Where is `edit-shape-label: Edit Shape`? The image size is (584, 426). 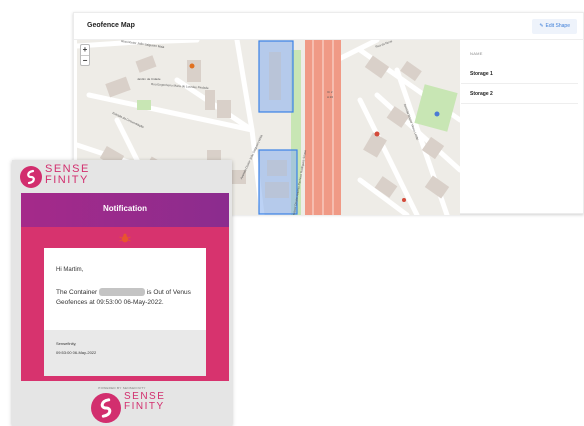 edit-shape-label: Edit Shape is located at coordinates (557, 26).